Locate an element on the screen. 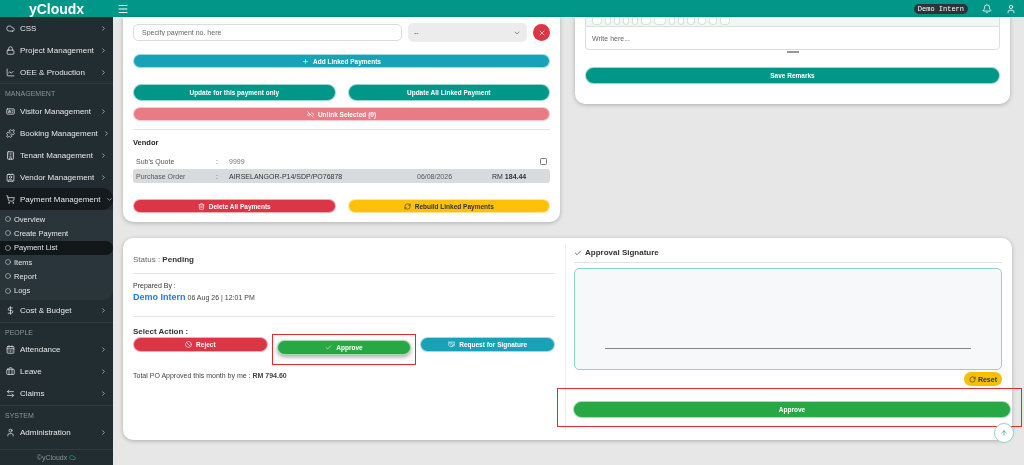 Image resolution: width=1024 pixels, height=465 pixels. select-action-label: Select Action : is located at coordinates (161, 331).